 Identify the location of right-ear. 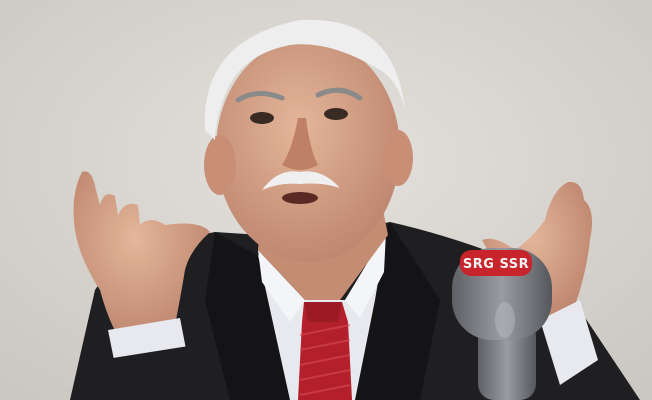
(398, 158).